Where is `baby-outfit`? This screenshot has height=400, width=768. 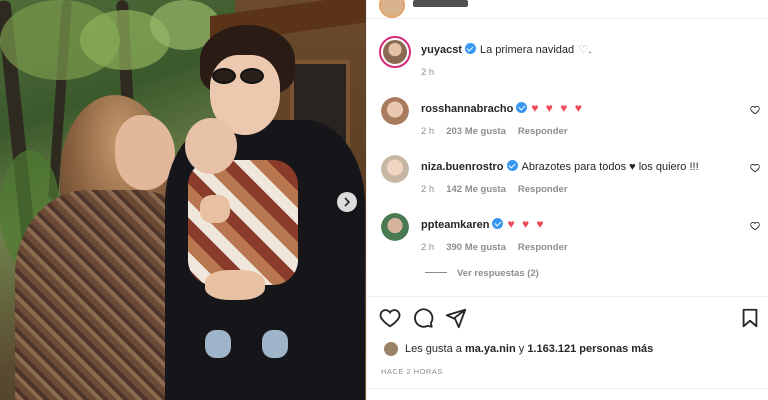
baby-outfit is located at coordinates (243, 222).